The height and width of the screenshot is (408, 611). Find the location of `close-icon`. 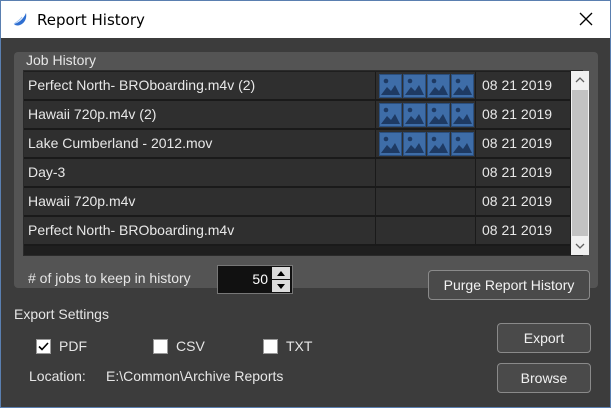

close-icon is located at coordinates (586, 19).